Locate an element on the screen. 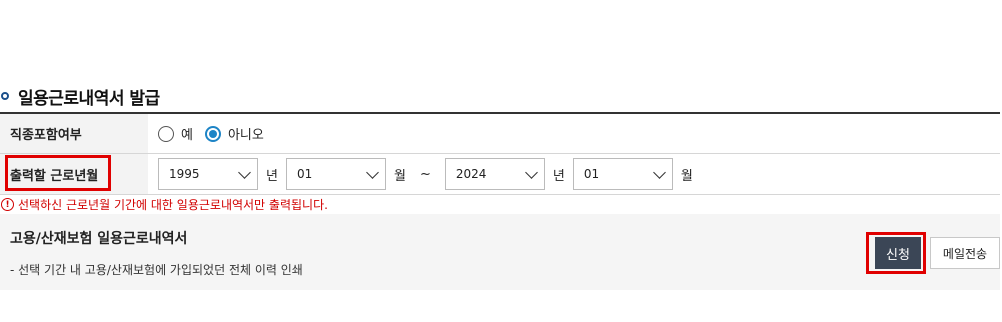 This screenshot has height=322, width=1002. end-month-value: 01 is located at coordinates (591, 174).